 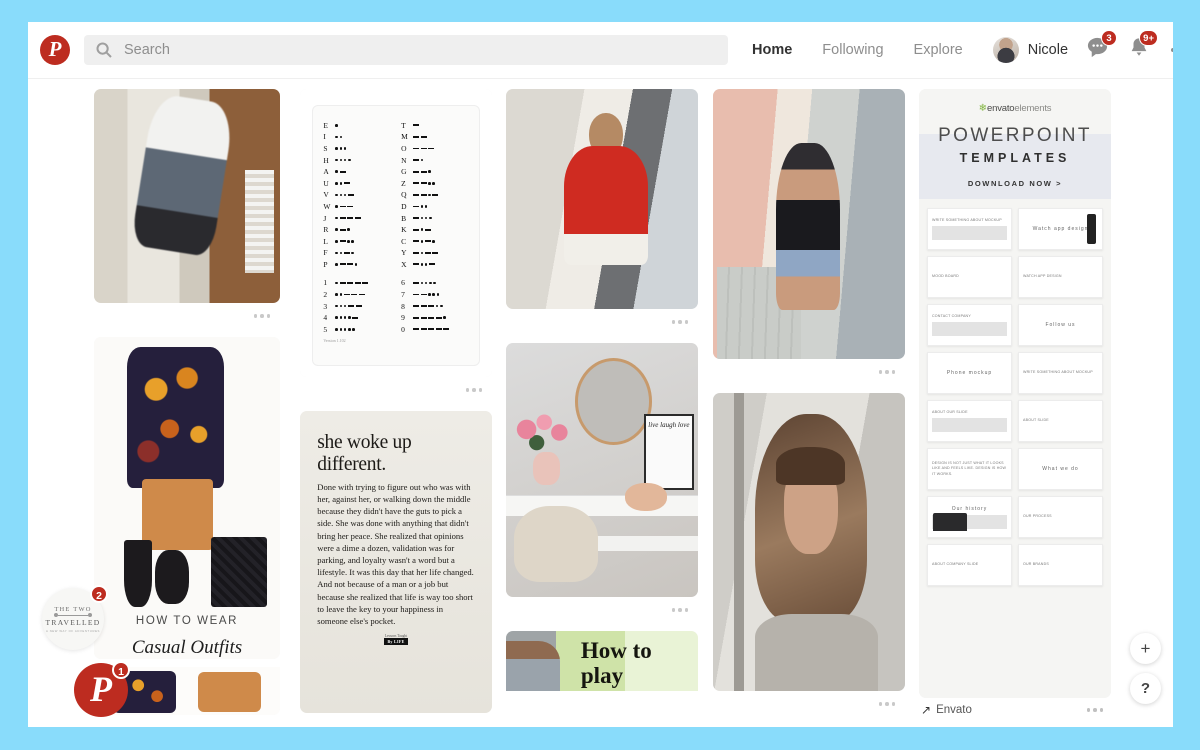 I want to click on nav-item-explore: Explore, so click(x=938, y=50).